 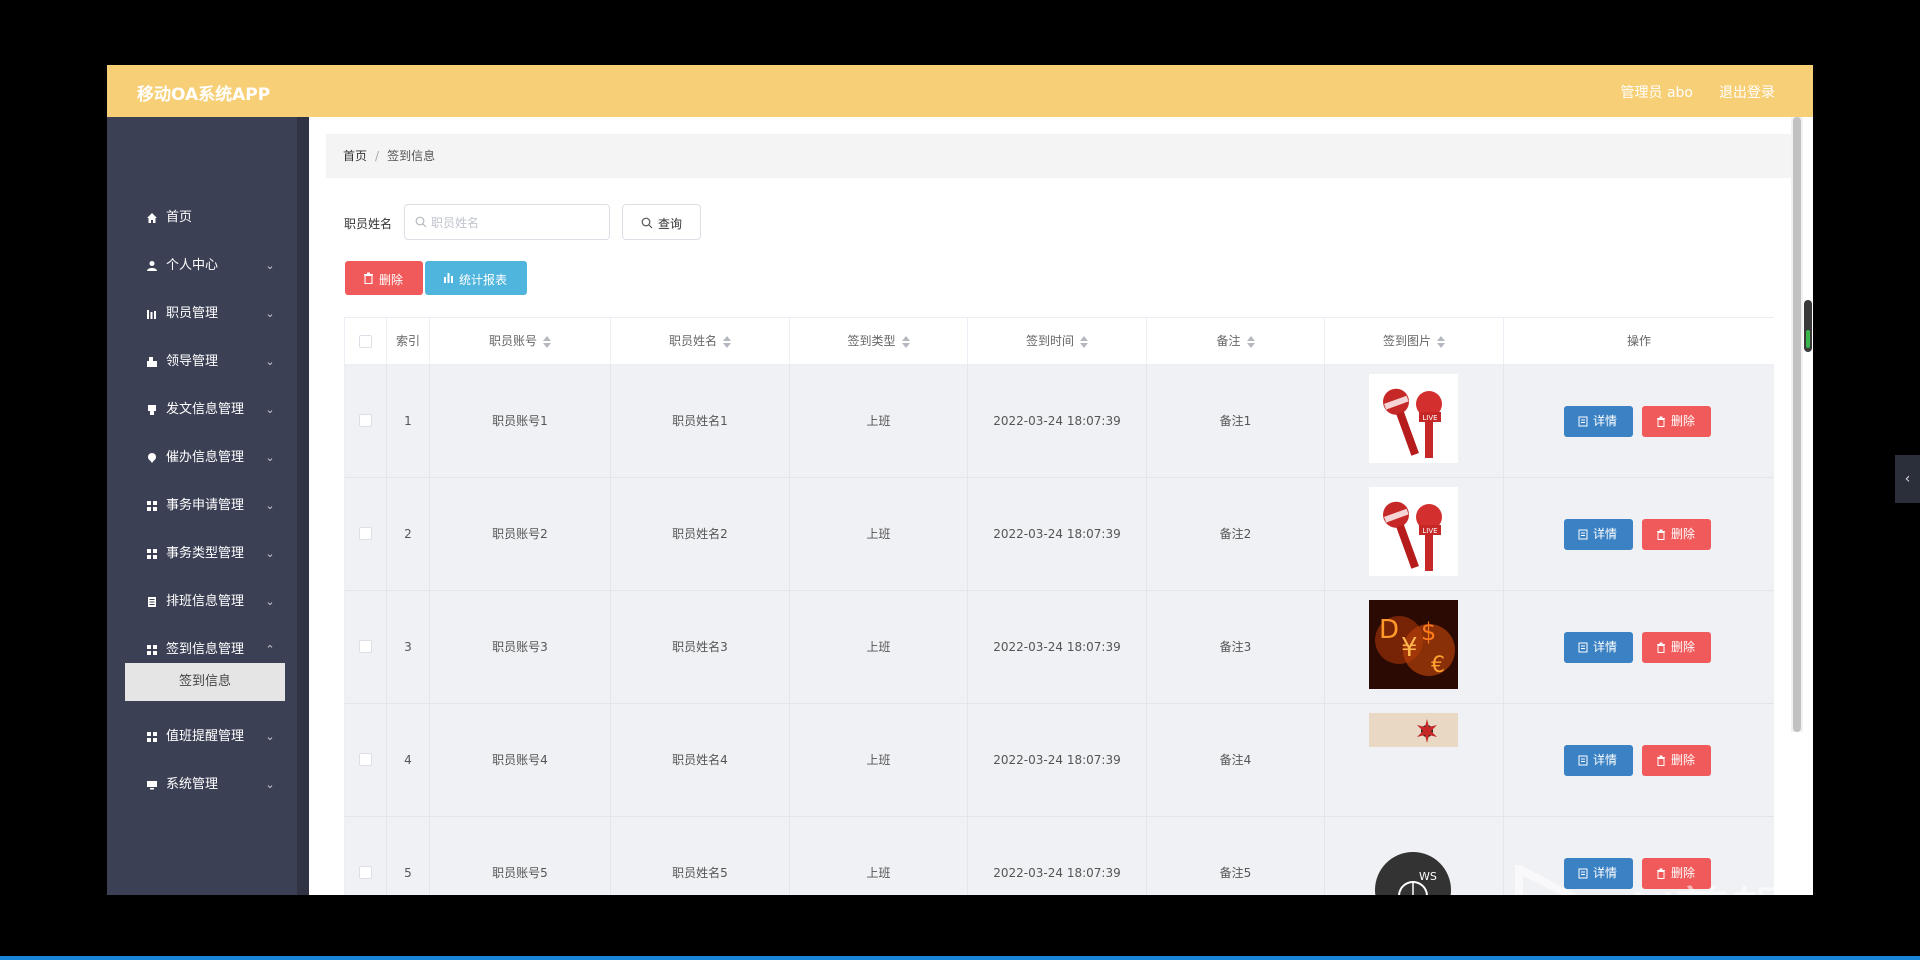 What do you see at coordinates (960, 958) in the screenshot?
I see `video-progress-bar` at bounding box center [960, 958].